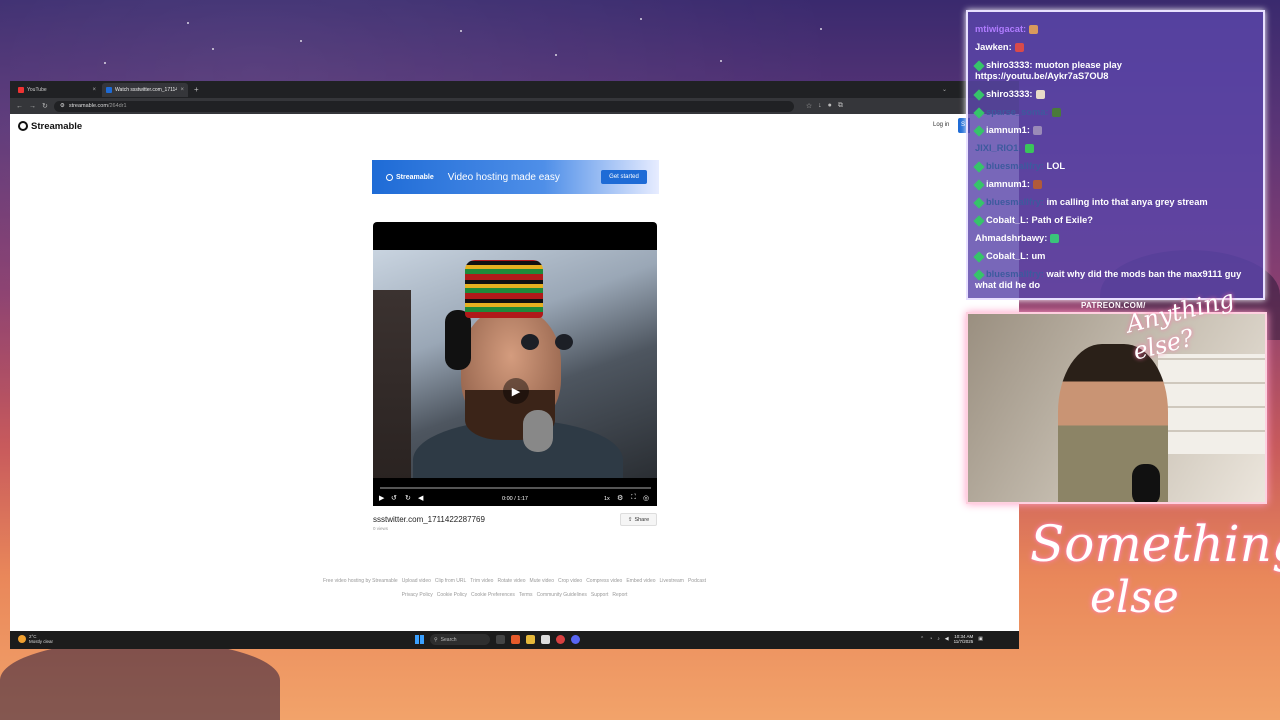 This screenshot has height=720, width=1280. Describe the element at coordinates (600, 595) in the screenshot. I see `footer-link: Support` at that location.